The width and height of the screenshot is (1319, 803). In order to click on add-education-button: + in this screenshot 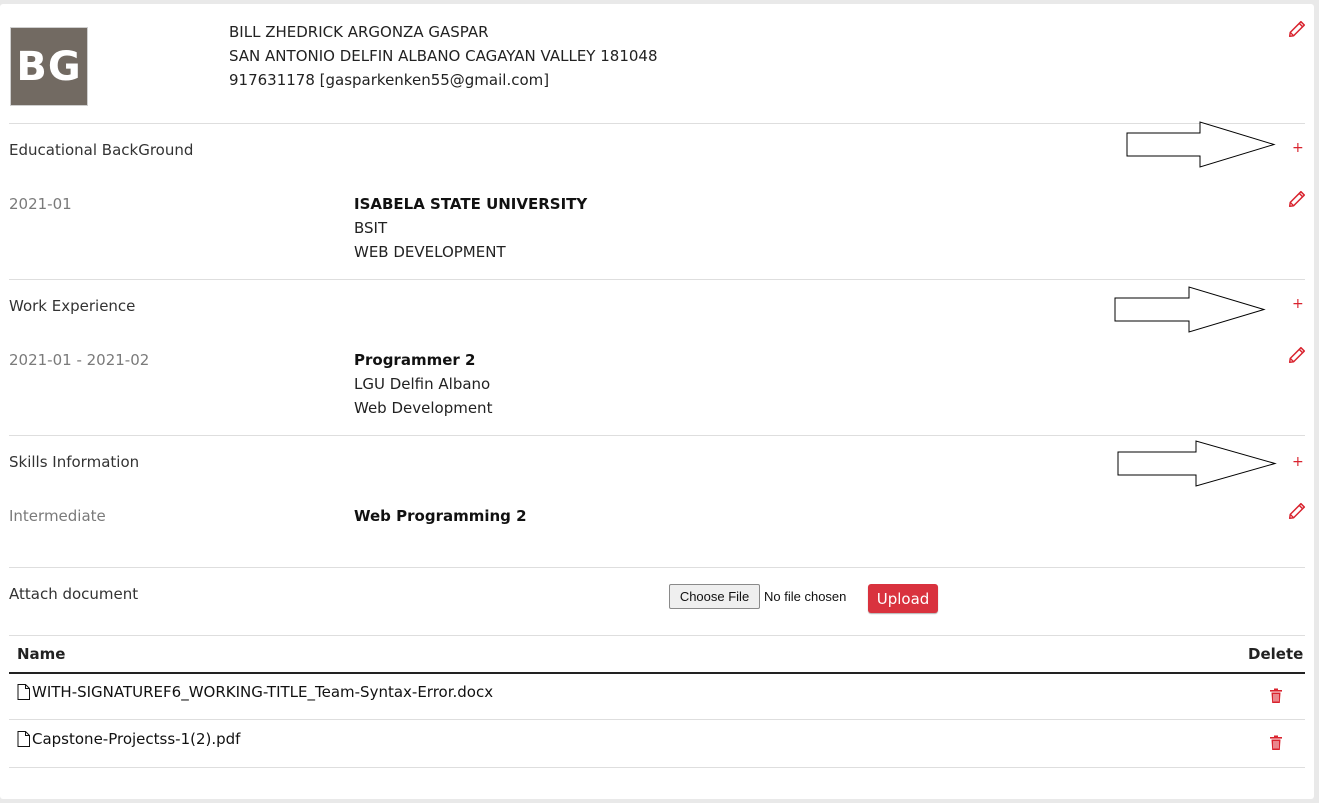, I will do `click(1298, 148)`.